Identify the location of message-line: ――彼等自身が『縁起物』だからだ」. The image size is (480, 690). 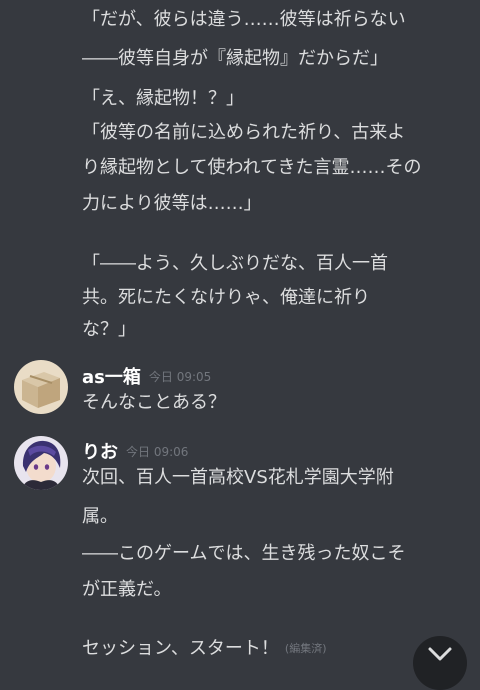
(235, 58).